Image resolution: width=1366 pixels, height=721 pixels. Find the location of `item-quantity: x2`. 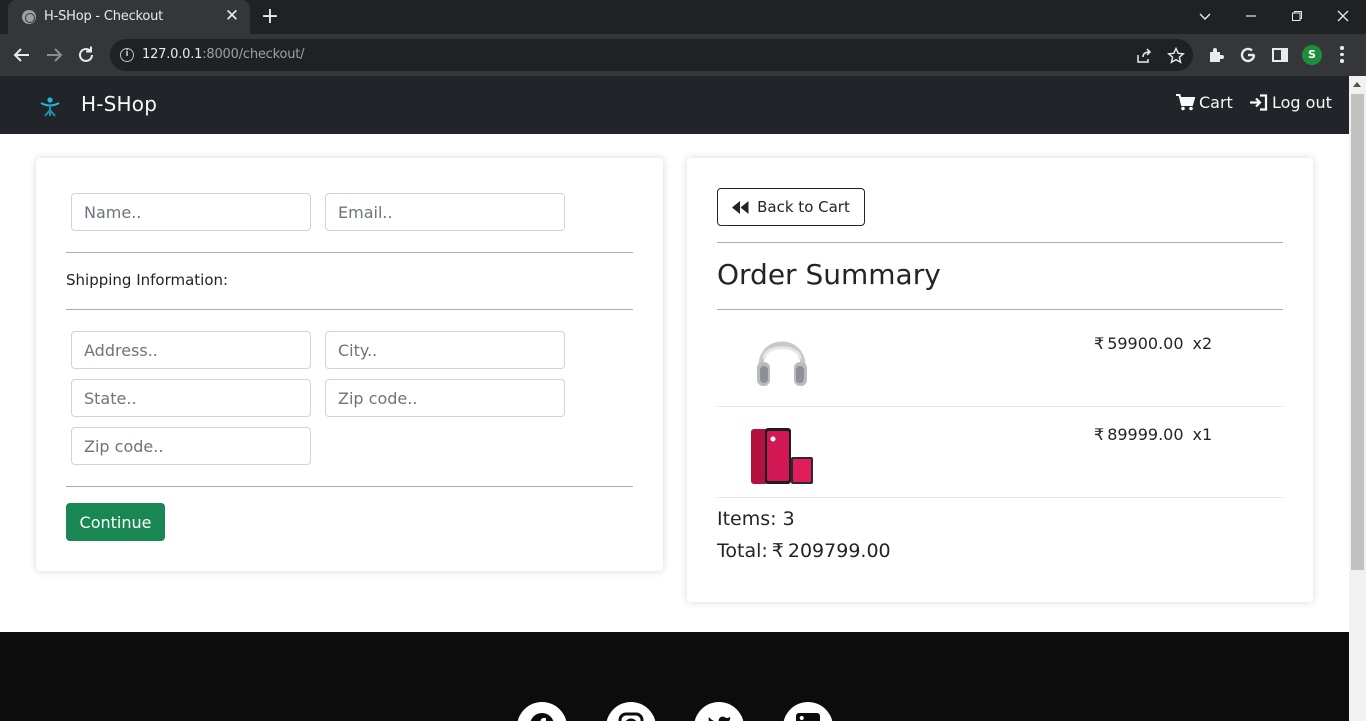

item-quantity: x2 is located at coordinates (1202, 343).